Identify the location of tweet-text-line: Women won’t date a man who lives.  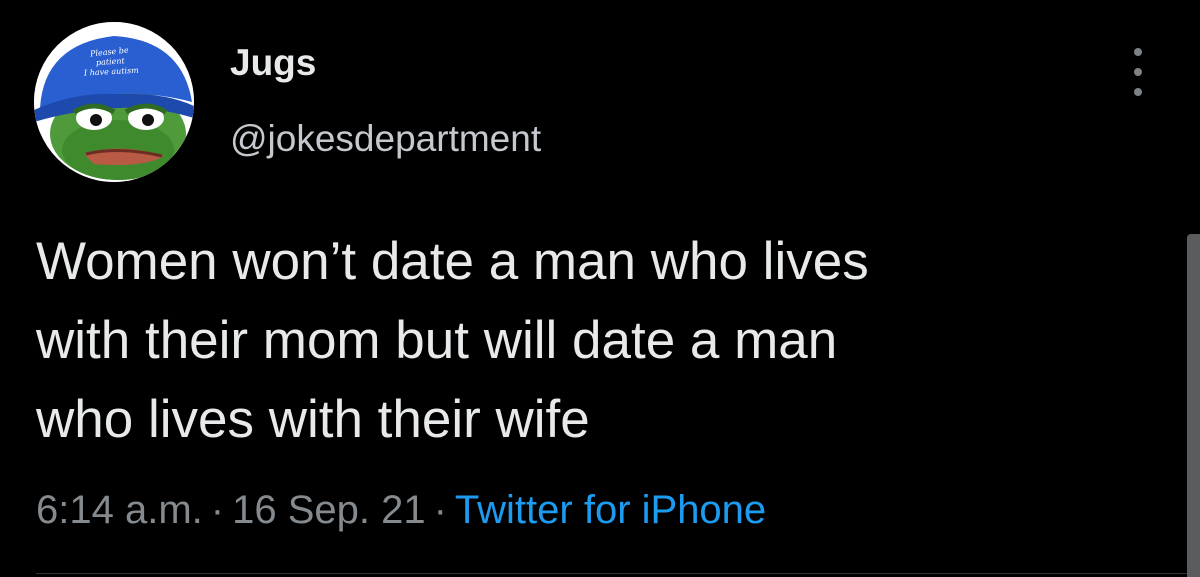
(452, 261).